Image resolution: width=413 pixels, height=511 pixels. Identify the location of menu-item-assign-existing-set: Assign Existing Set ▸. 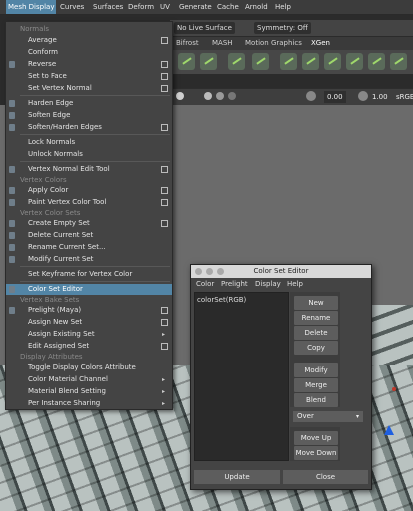
(89, 334).